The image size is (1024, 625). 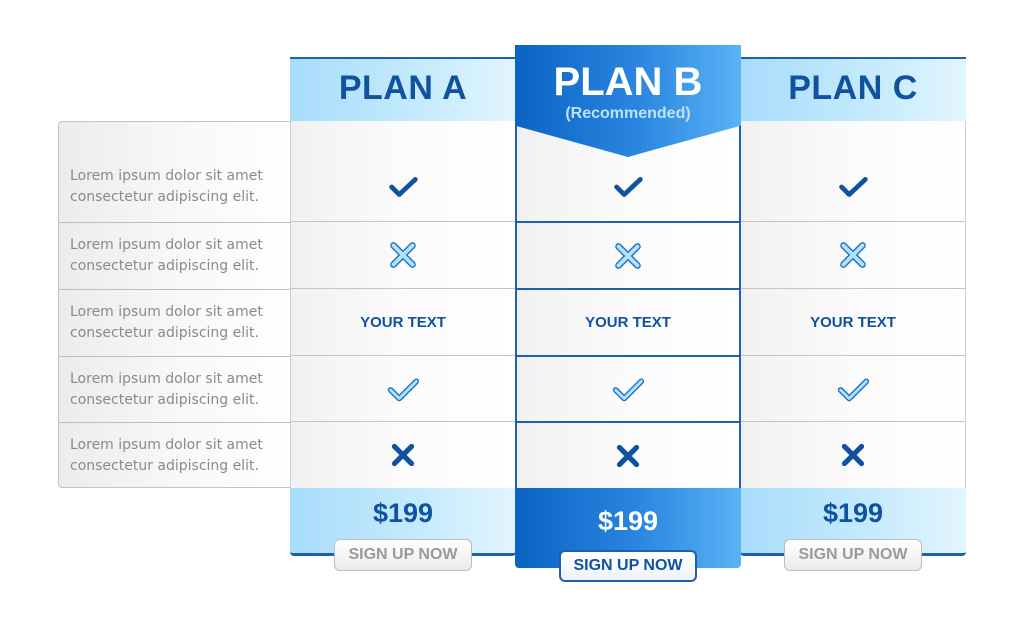 What do you see at coordinates (853, 555) in the screenshot?
I see `plan-c-signup-button: SIGN UP NOW` at bounding box center [853, 555].